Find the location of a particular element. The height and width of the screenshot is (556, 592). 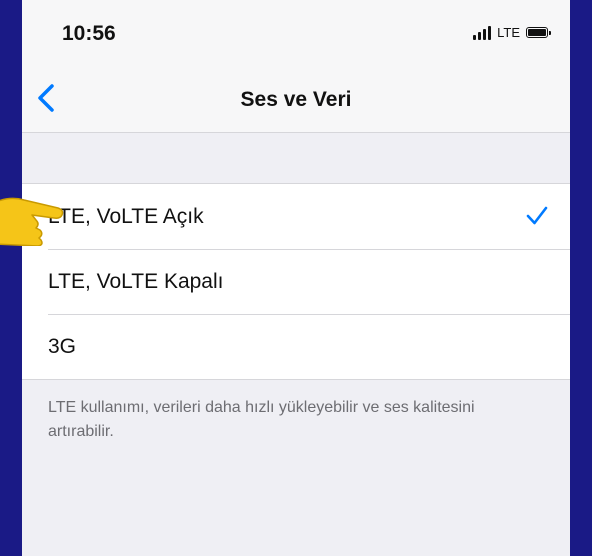

battery-icon is located at coordinates (538, 32).